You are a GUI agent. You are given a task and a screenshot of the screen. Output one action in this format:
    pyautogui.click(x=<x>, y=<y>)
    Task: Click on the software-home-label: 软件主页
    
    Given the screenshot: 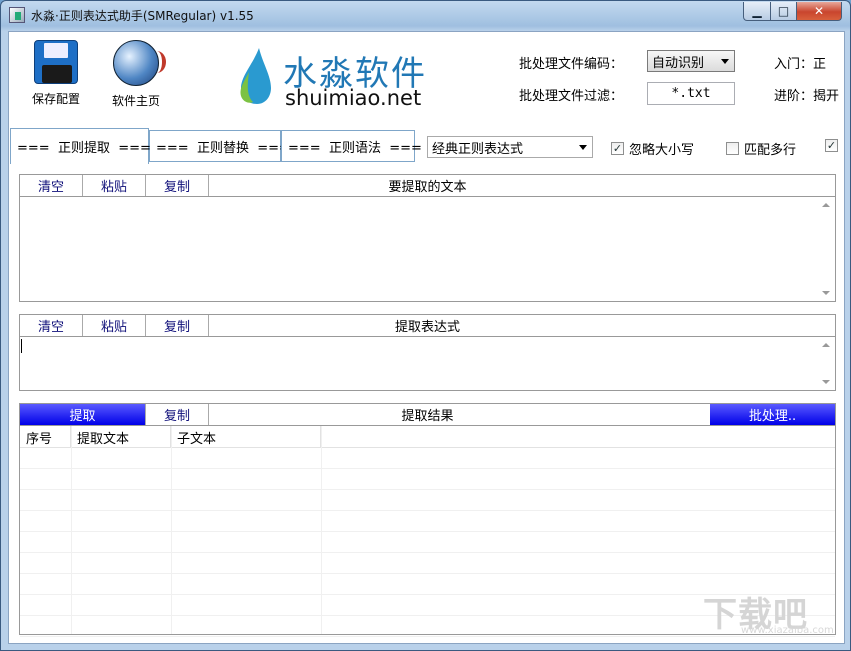 What is the action you would take?
    pyautogui.click(x=135, y=101)
    